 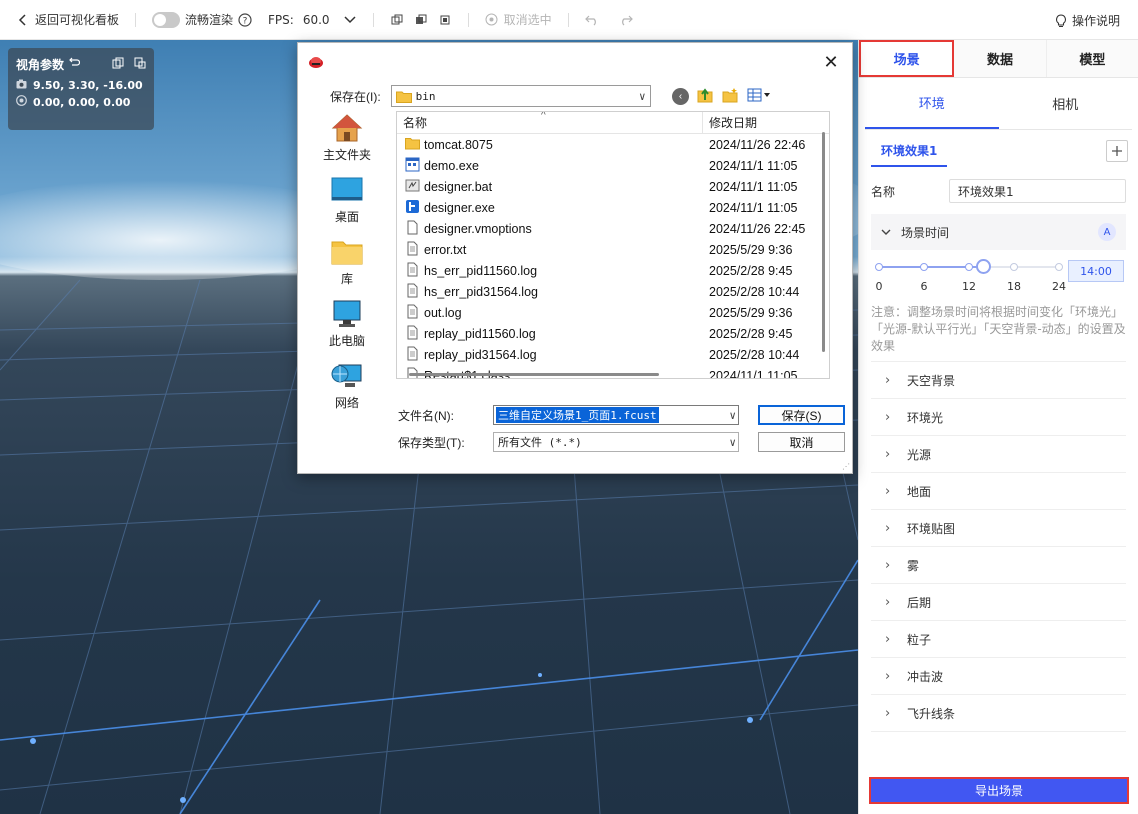 What do you see at coordinates (67, 19) in the screenshot?
I see `back-button: 返回可视化看板` at bounding box center [67, 19].